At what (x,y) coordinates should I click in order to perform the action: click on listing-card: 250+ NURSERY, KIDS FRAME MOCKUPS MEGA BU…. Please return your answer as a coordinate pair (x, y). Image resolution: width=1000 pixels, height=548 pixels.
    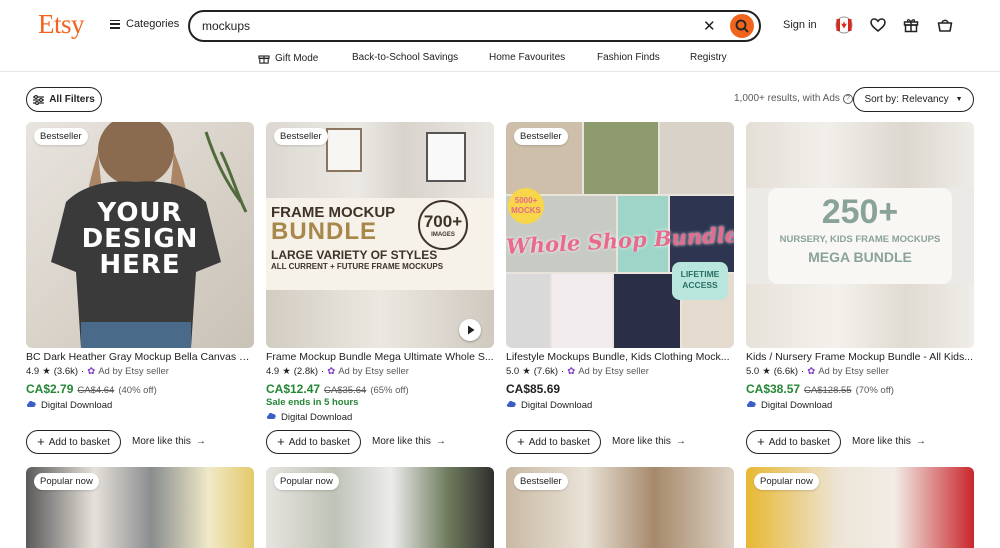
    Looking at the image, I should click on (860, 288).